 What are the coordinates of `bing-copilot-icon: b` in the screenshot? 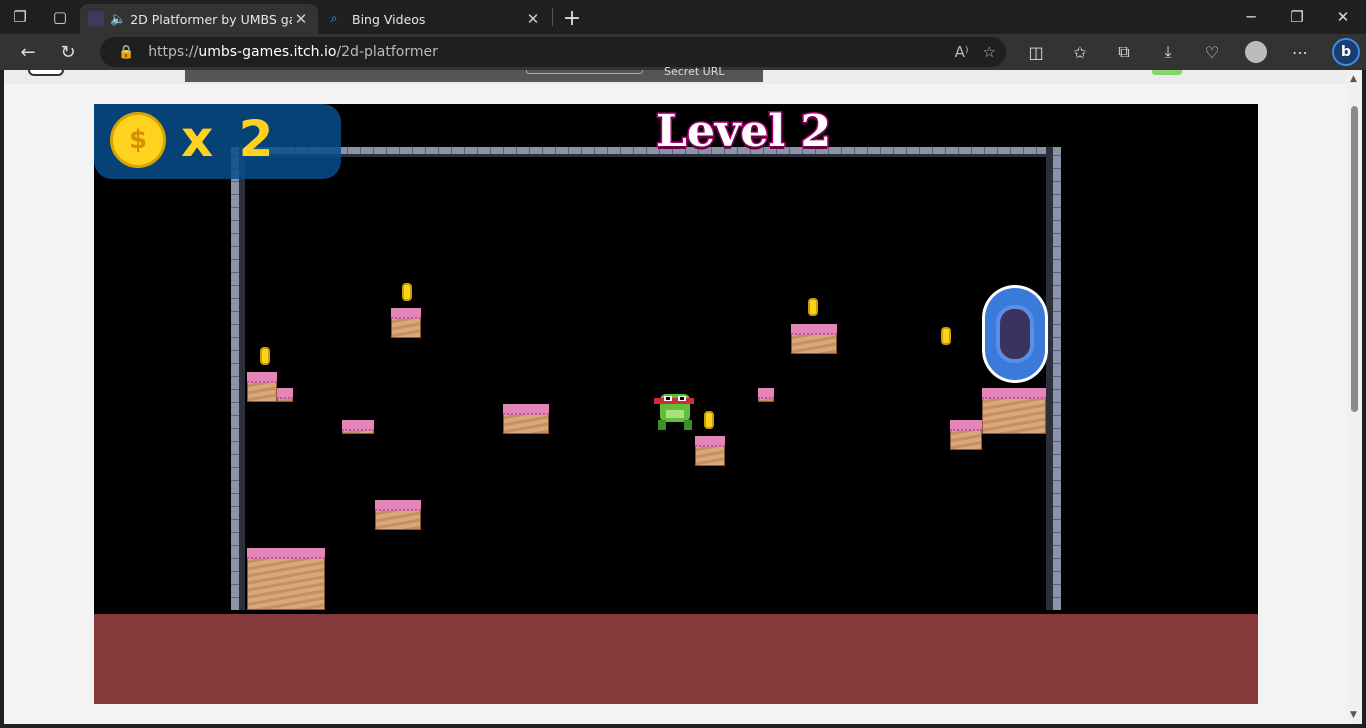 It's located at (1346, 52).